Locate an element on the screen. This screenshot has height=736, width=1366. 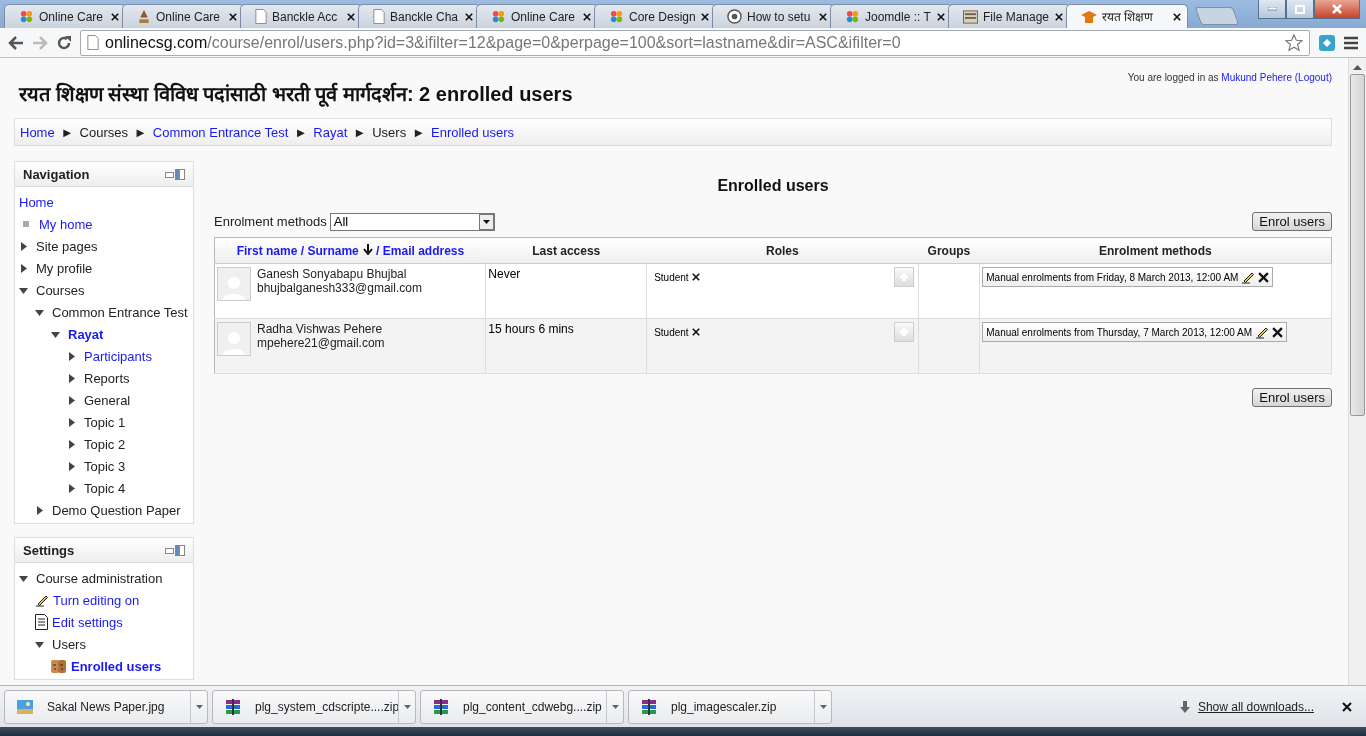
tree-item: My home is located at coordinates (66, 224).